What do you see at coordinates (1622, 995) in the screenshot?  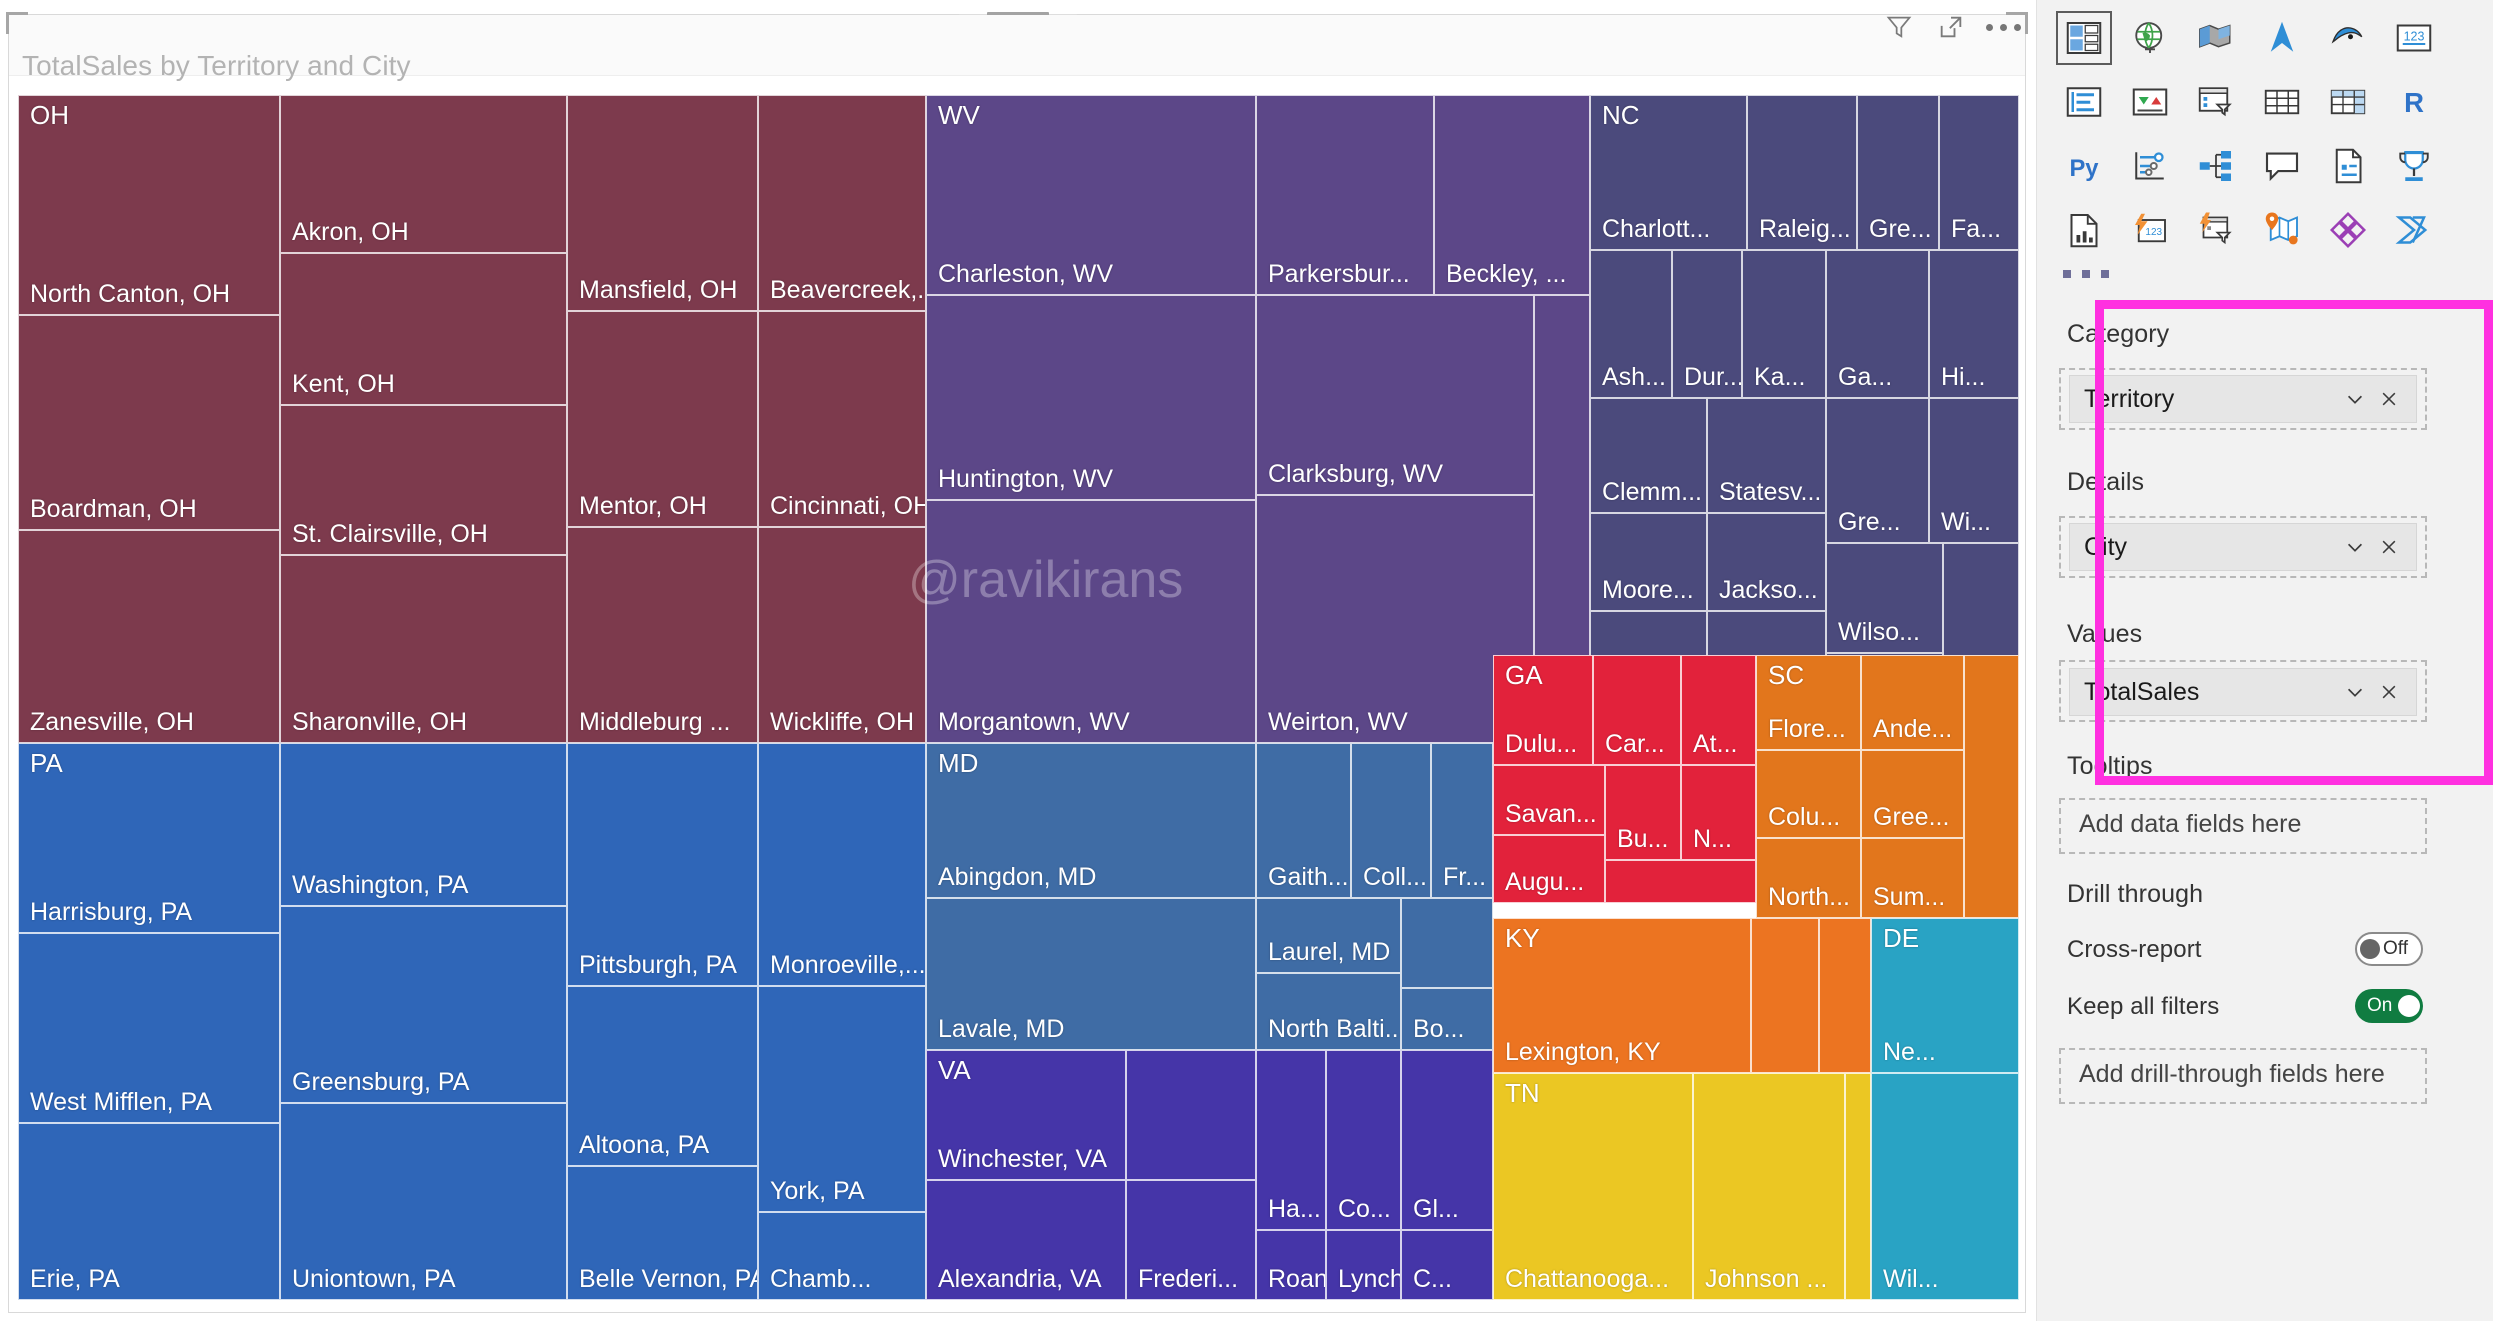 I see `treemap-tile: Lexington, KY` at bounding box center [1622, 995].